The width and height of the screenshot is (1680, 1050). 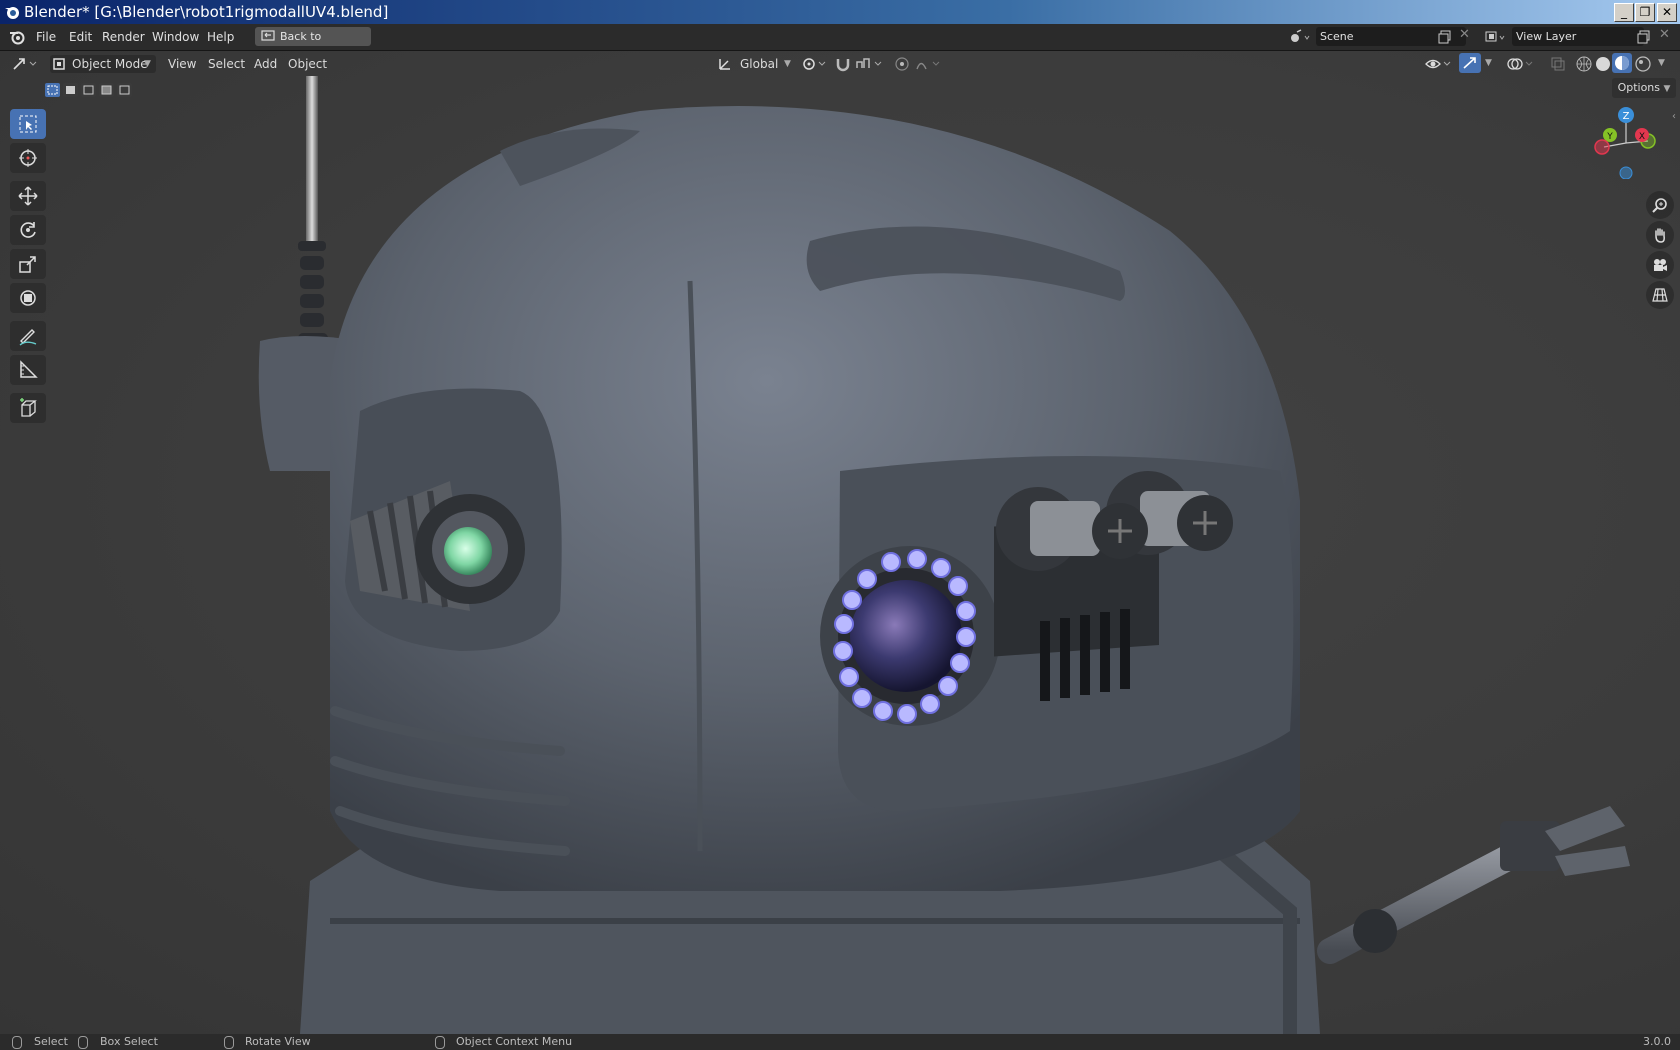 I want to click on menu-help: Help, so click(x=220, y=37).